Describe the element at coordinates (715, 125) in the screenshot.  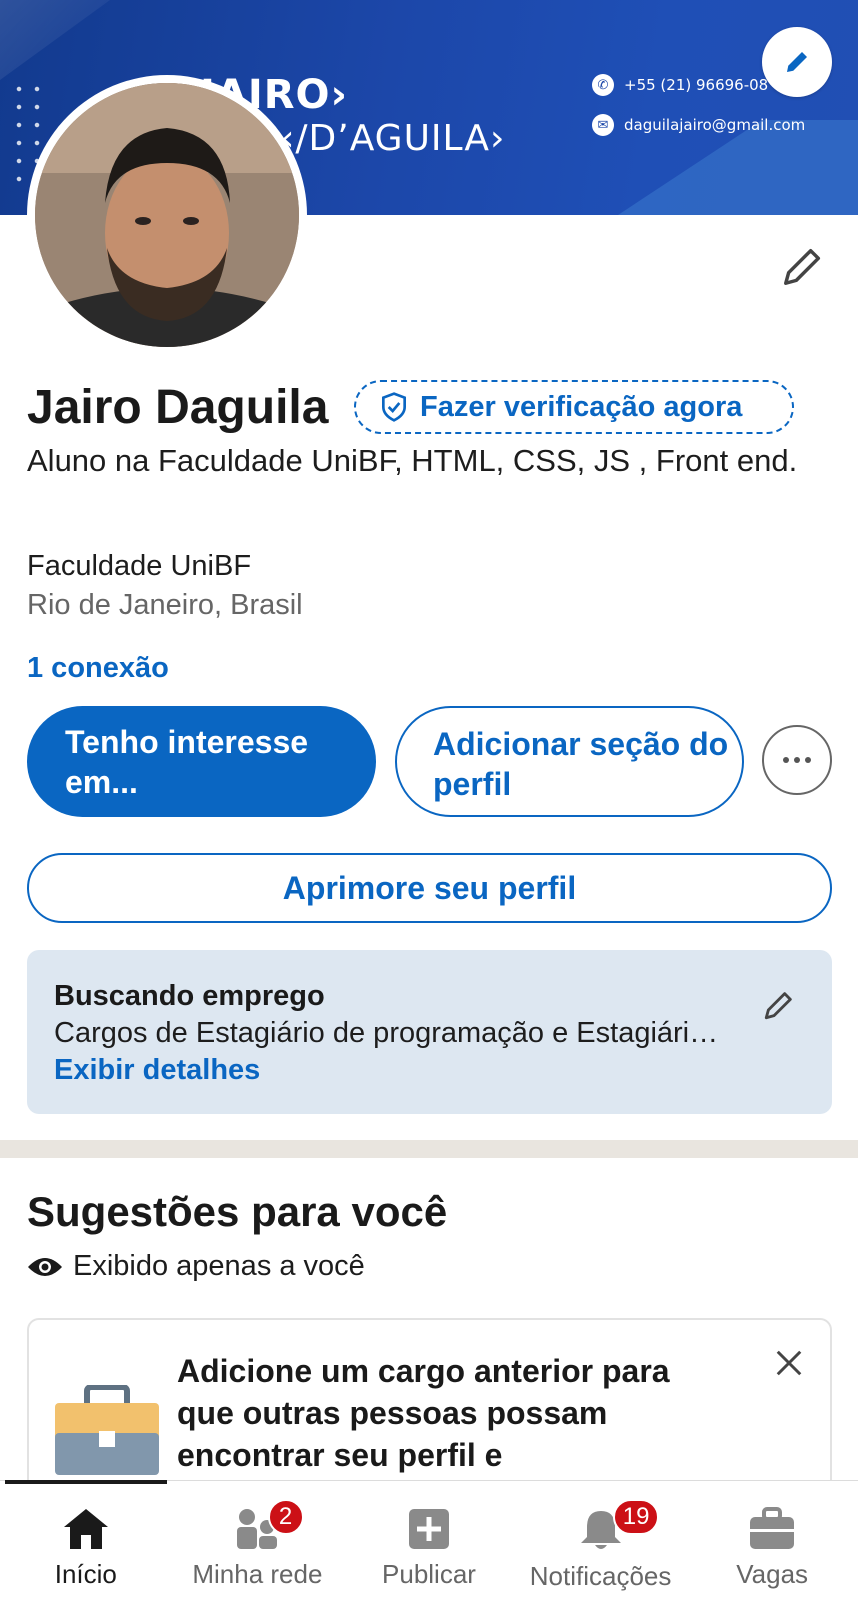
I see `banner-email-text: daguilajairo@gmail.com` at that location.